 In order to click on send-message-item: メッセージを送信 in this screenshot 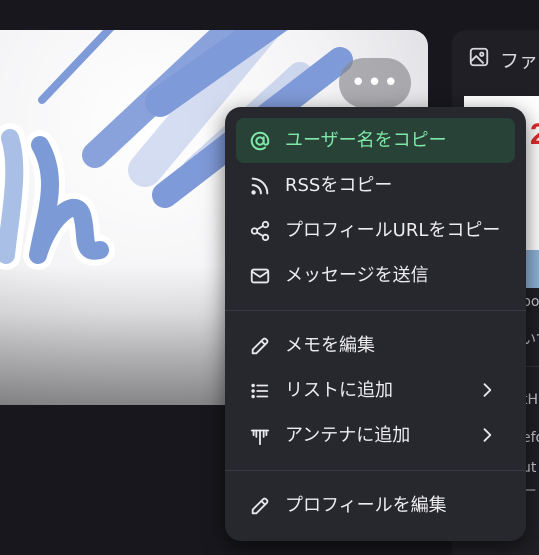, I will do `click(375, 275)`.